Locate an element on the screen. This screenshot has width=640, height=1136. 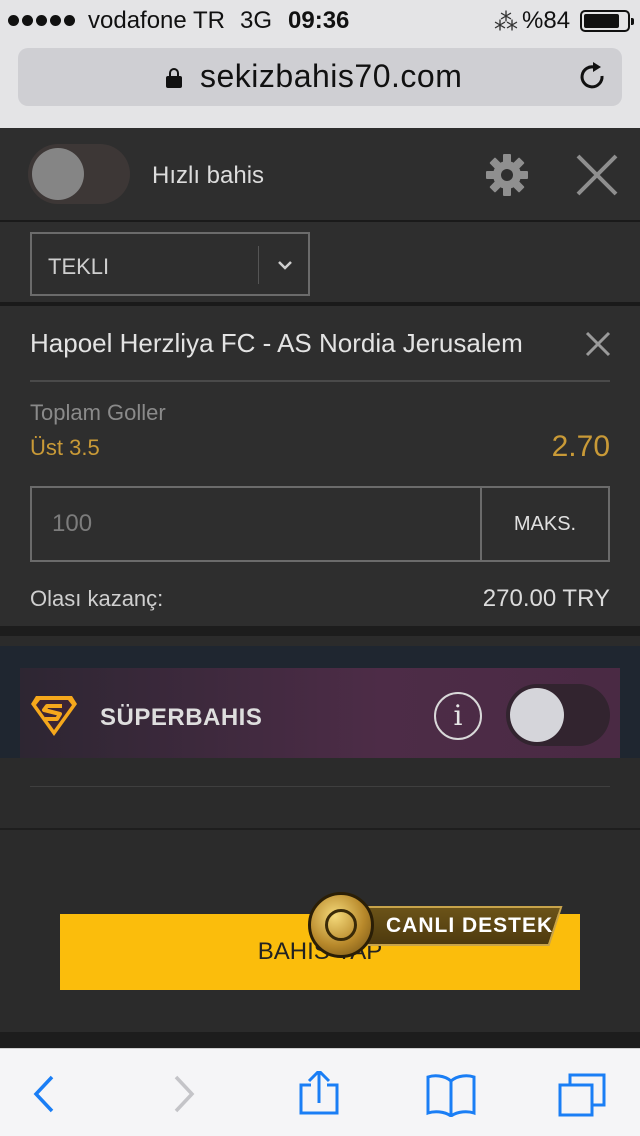
close-betslip-icon is located at coordinates (597, 175).